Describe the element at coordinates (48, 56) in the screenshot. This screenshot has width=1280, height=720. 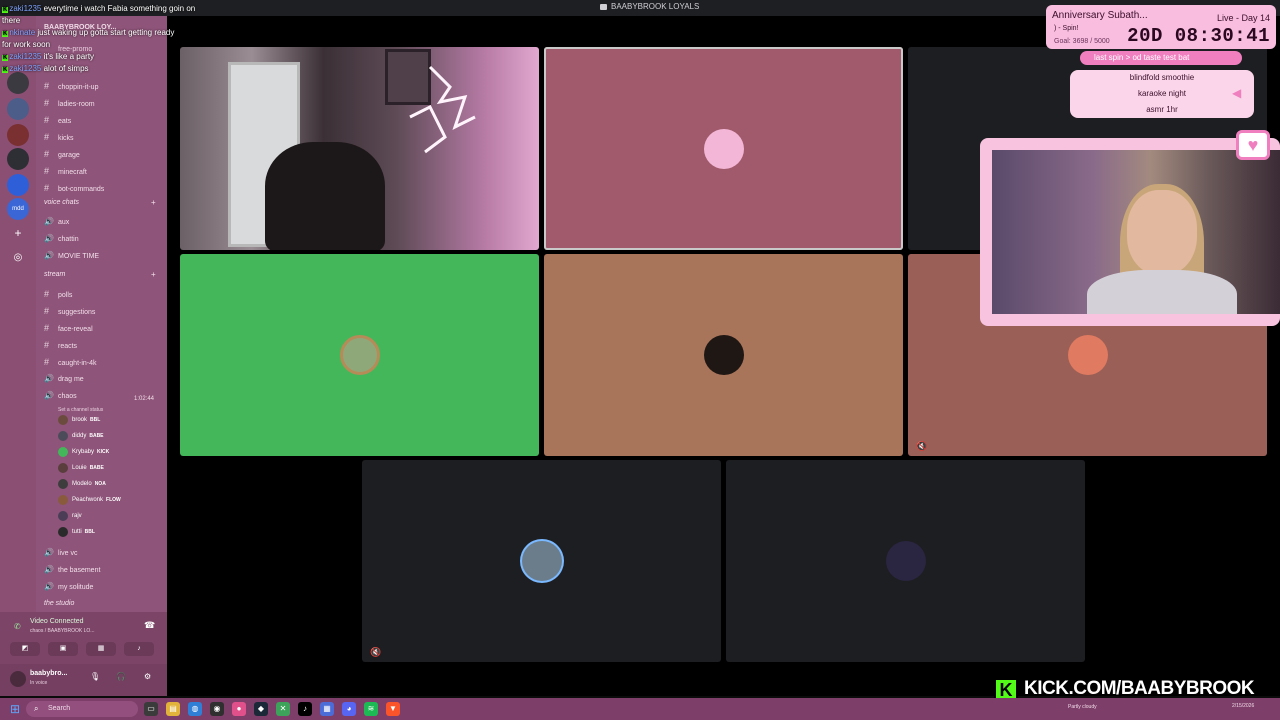
I see `chat-message: Kzaki1235 it's like a party` at that location.